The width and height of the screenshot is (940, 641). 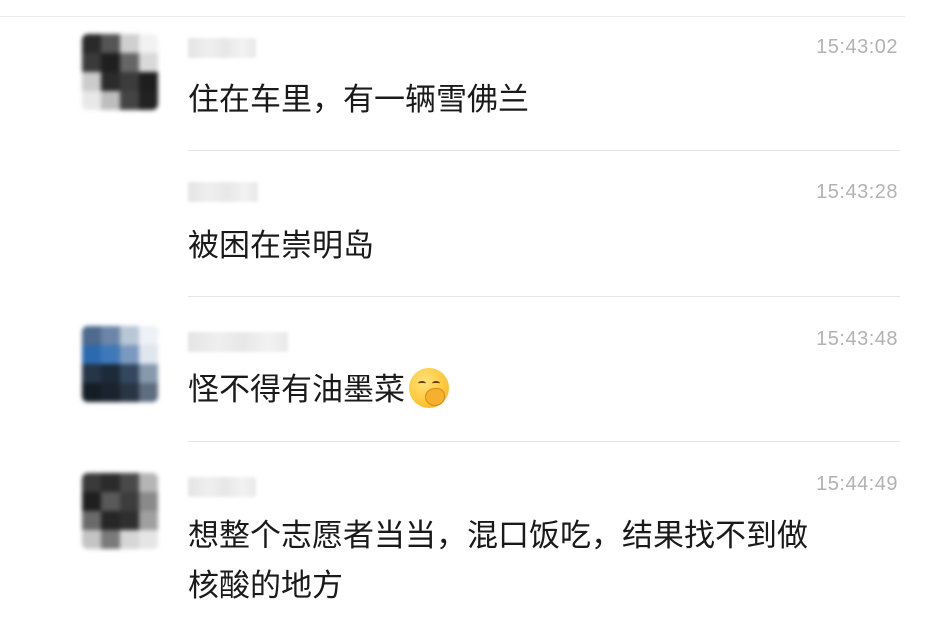 What do you see at coordinates (429, 388) in the screenshot?
I see `thinking-face-emoji-icon` at bounding box center [429, 388].